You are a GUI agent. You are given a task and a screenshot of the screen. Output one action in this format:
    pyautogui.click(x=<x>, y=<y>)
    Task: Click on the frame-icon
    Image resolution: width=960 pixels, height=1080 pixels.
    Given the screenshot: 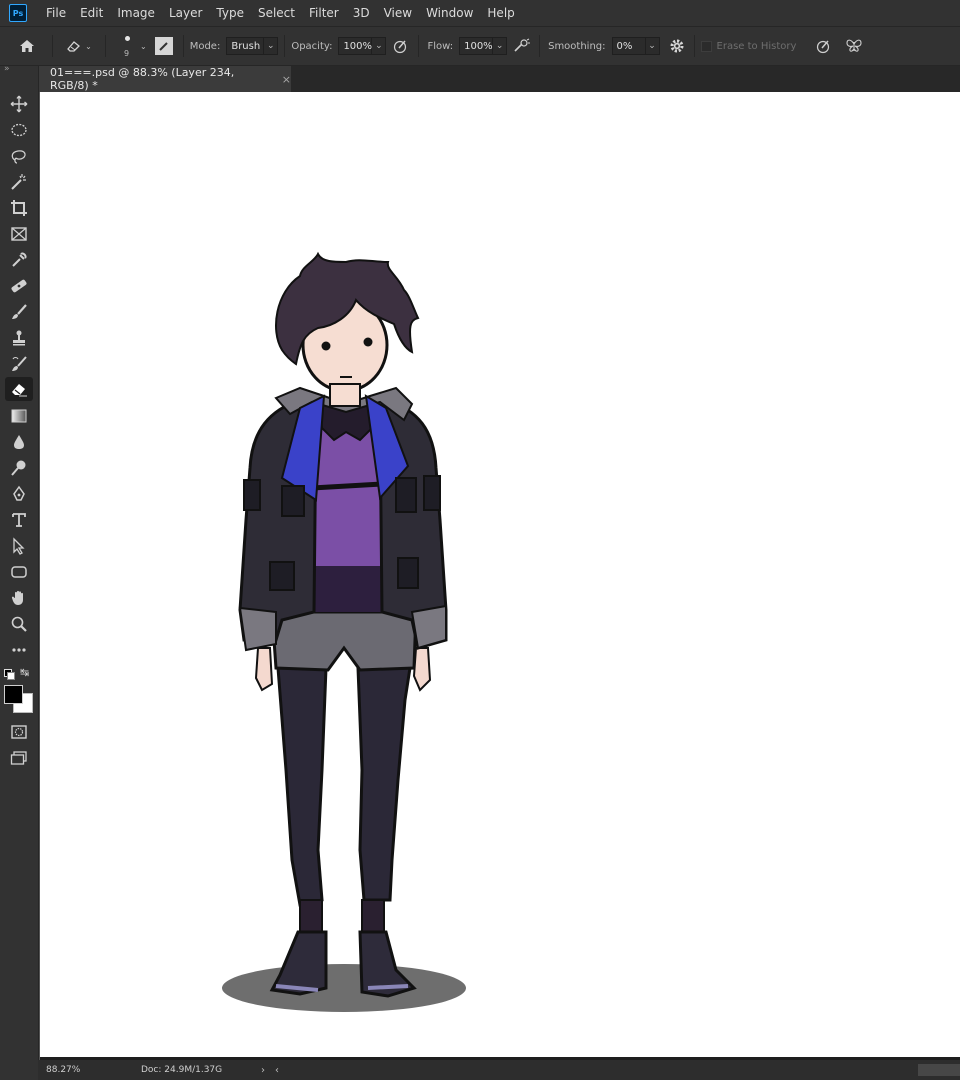 What is the action you would take?
    pyautogui.click(x=19, y=234)
    